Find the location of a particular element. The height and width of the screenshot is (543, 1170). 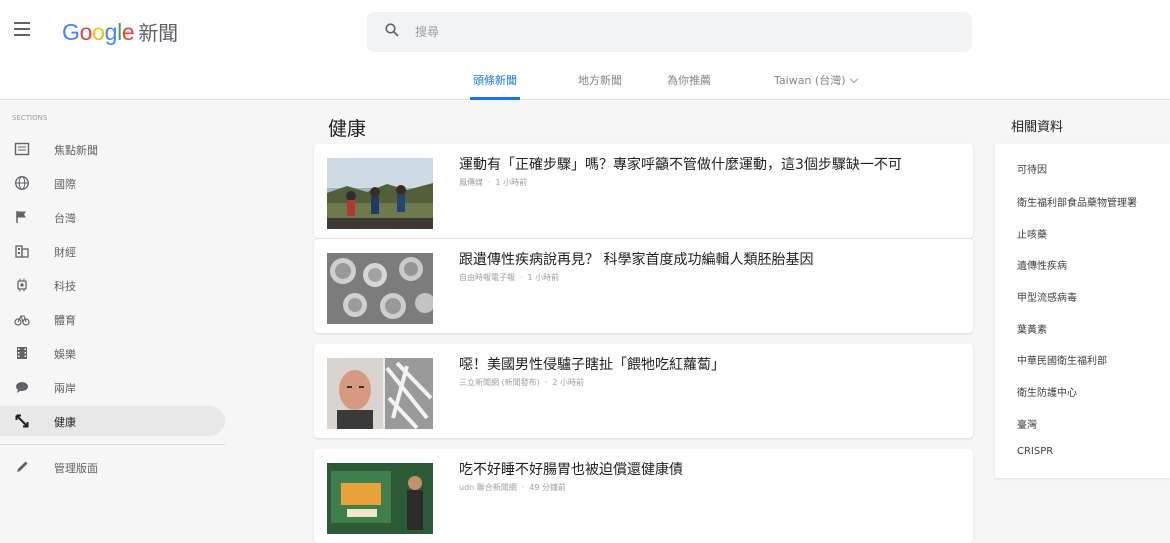

article-source: 三立新聞網 (新聞發布) is located at coordinates (499, 382).